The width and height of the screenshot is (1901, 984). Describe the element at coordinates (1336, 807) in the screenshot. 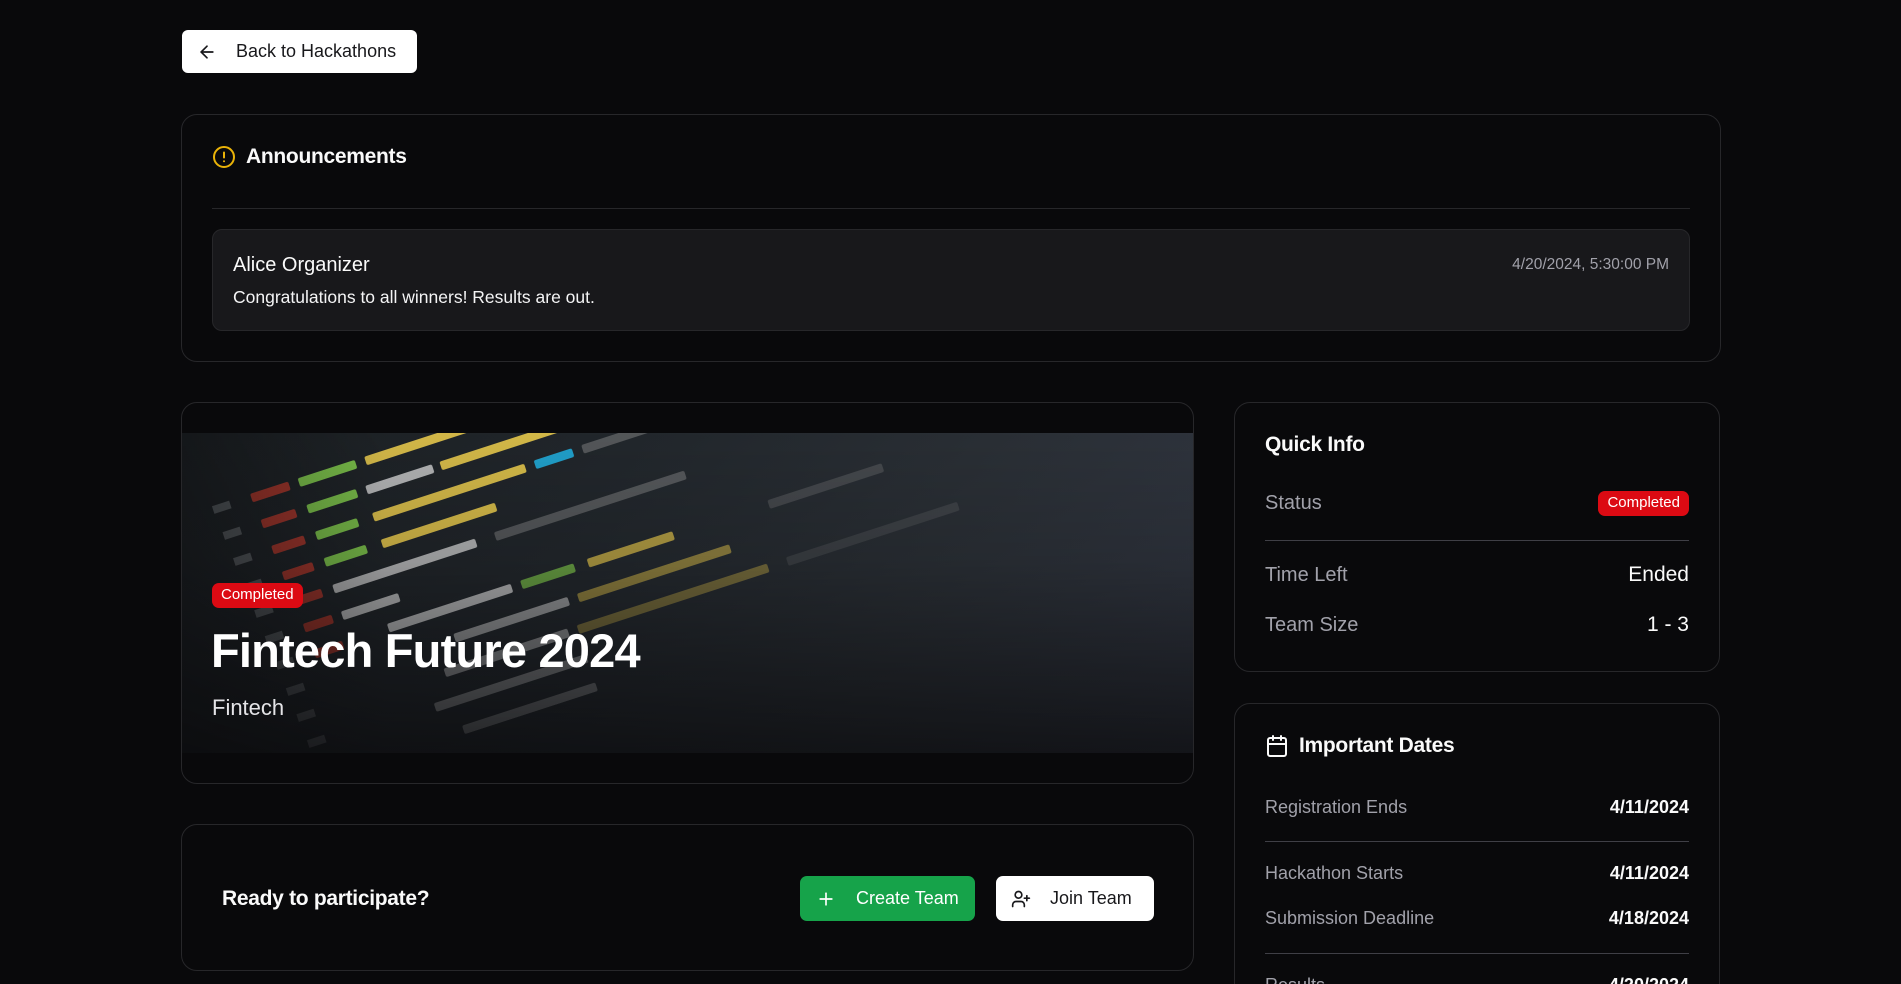

I see `date-label: Registration Ends` at that location.